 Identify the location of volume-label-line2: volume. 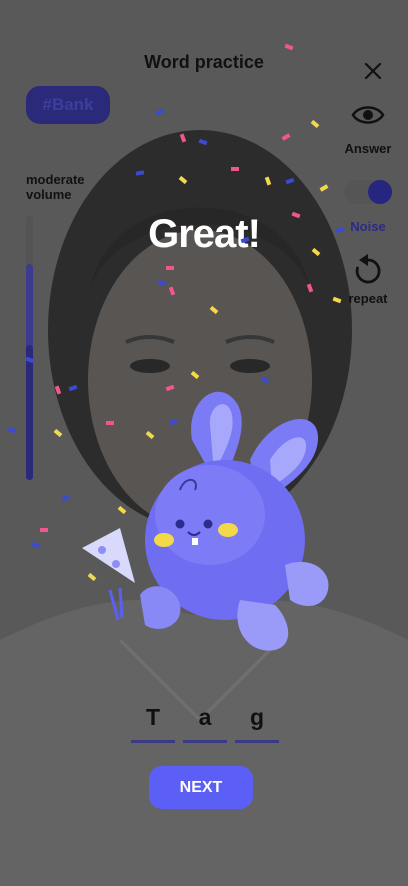
(49, 194).